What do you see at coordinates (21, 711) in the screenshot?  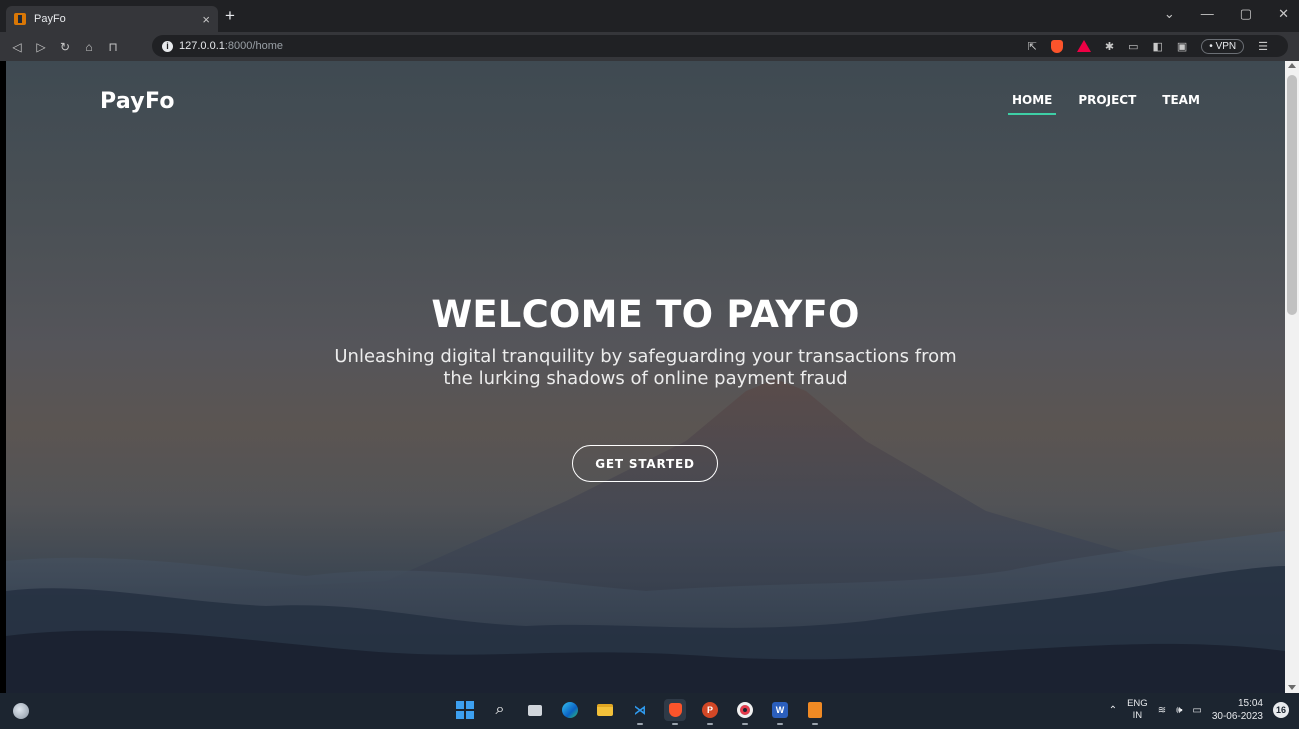 I see `weather-icon` at bounding box center [21, 711].